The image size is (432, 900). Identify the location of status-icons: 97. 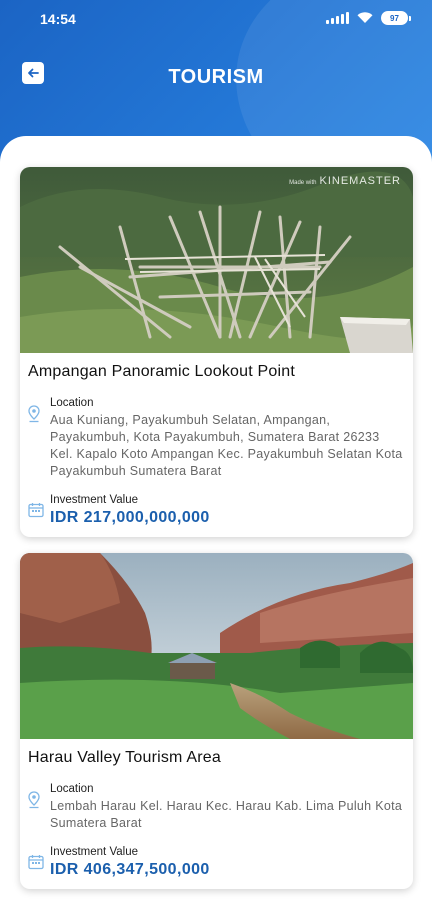
(368, 18).